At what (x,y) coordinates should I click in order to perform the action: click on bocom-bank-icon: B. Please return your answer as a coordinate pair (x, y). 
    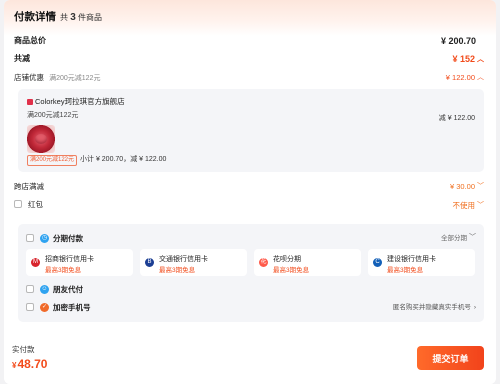
    Looking at the image, I should click on (149, 262).